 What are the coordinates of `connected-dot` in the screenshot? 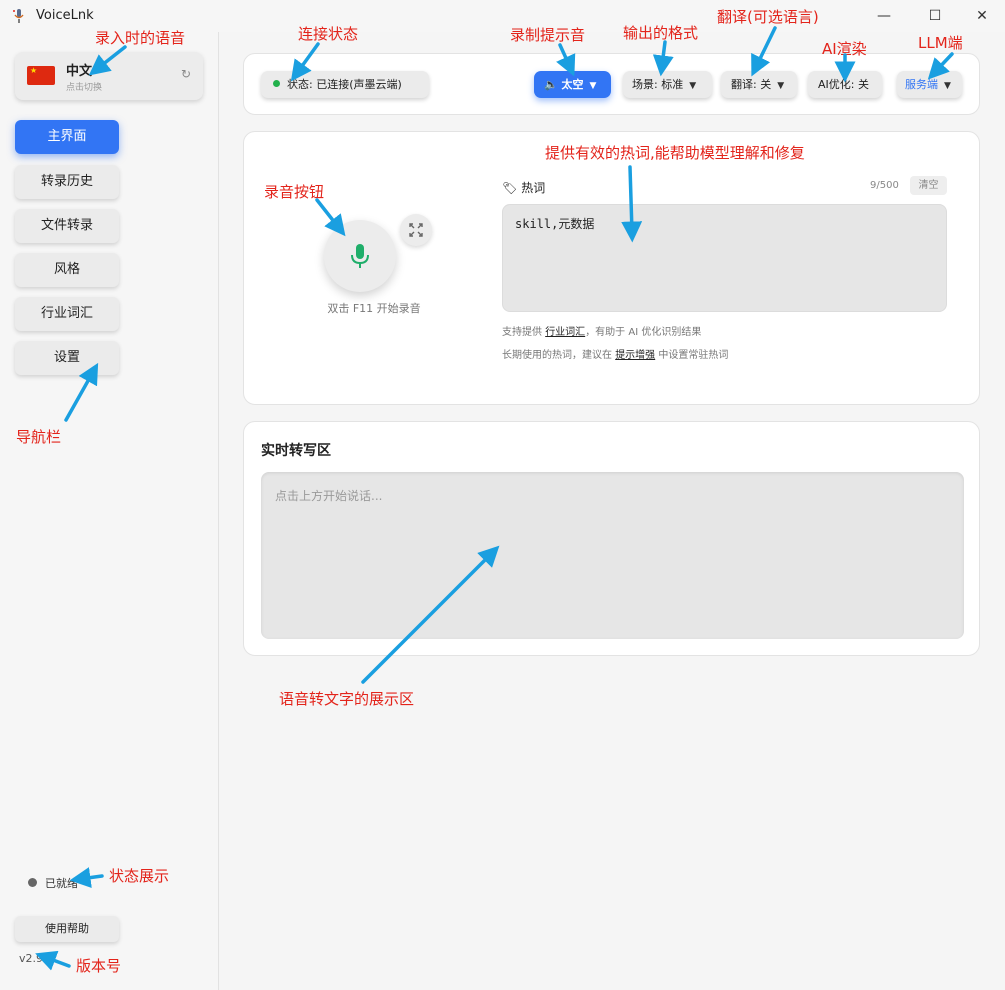 It's located at (276, 83).